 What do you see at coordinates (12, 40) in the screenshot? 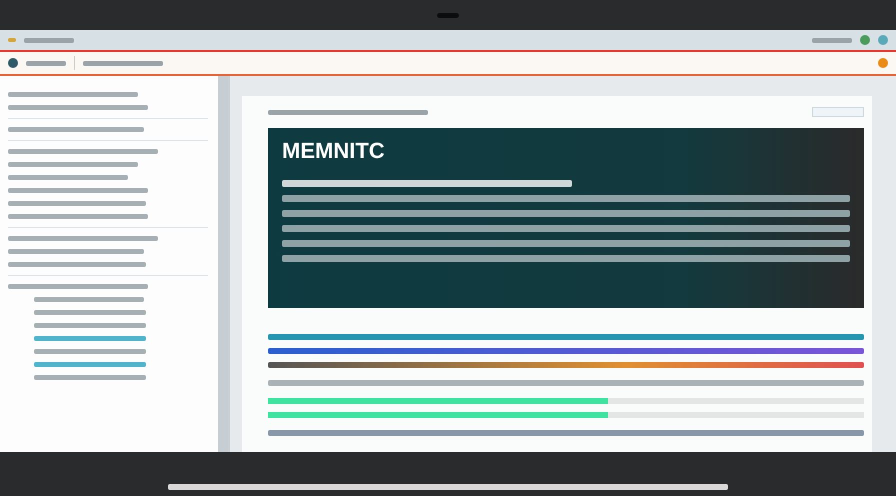
I see `tab-favicon-icon` at bounding box center [12, 40].